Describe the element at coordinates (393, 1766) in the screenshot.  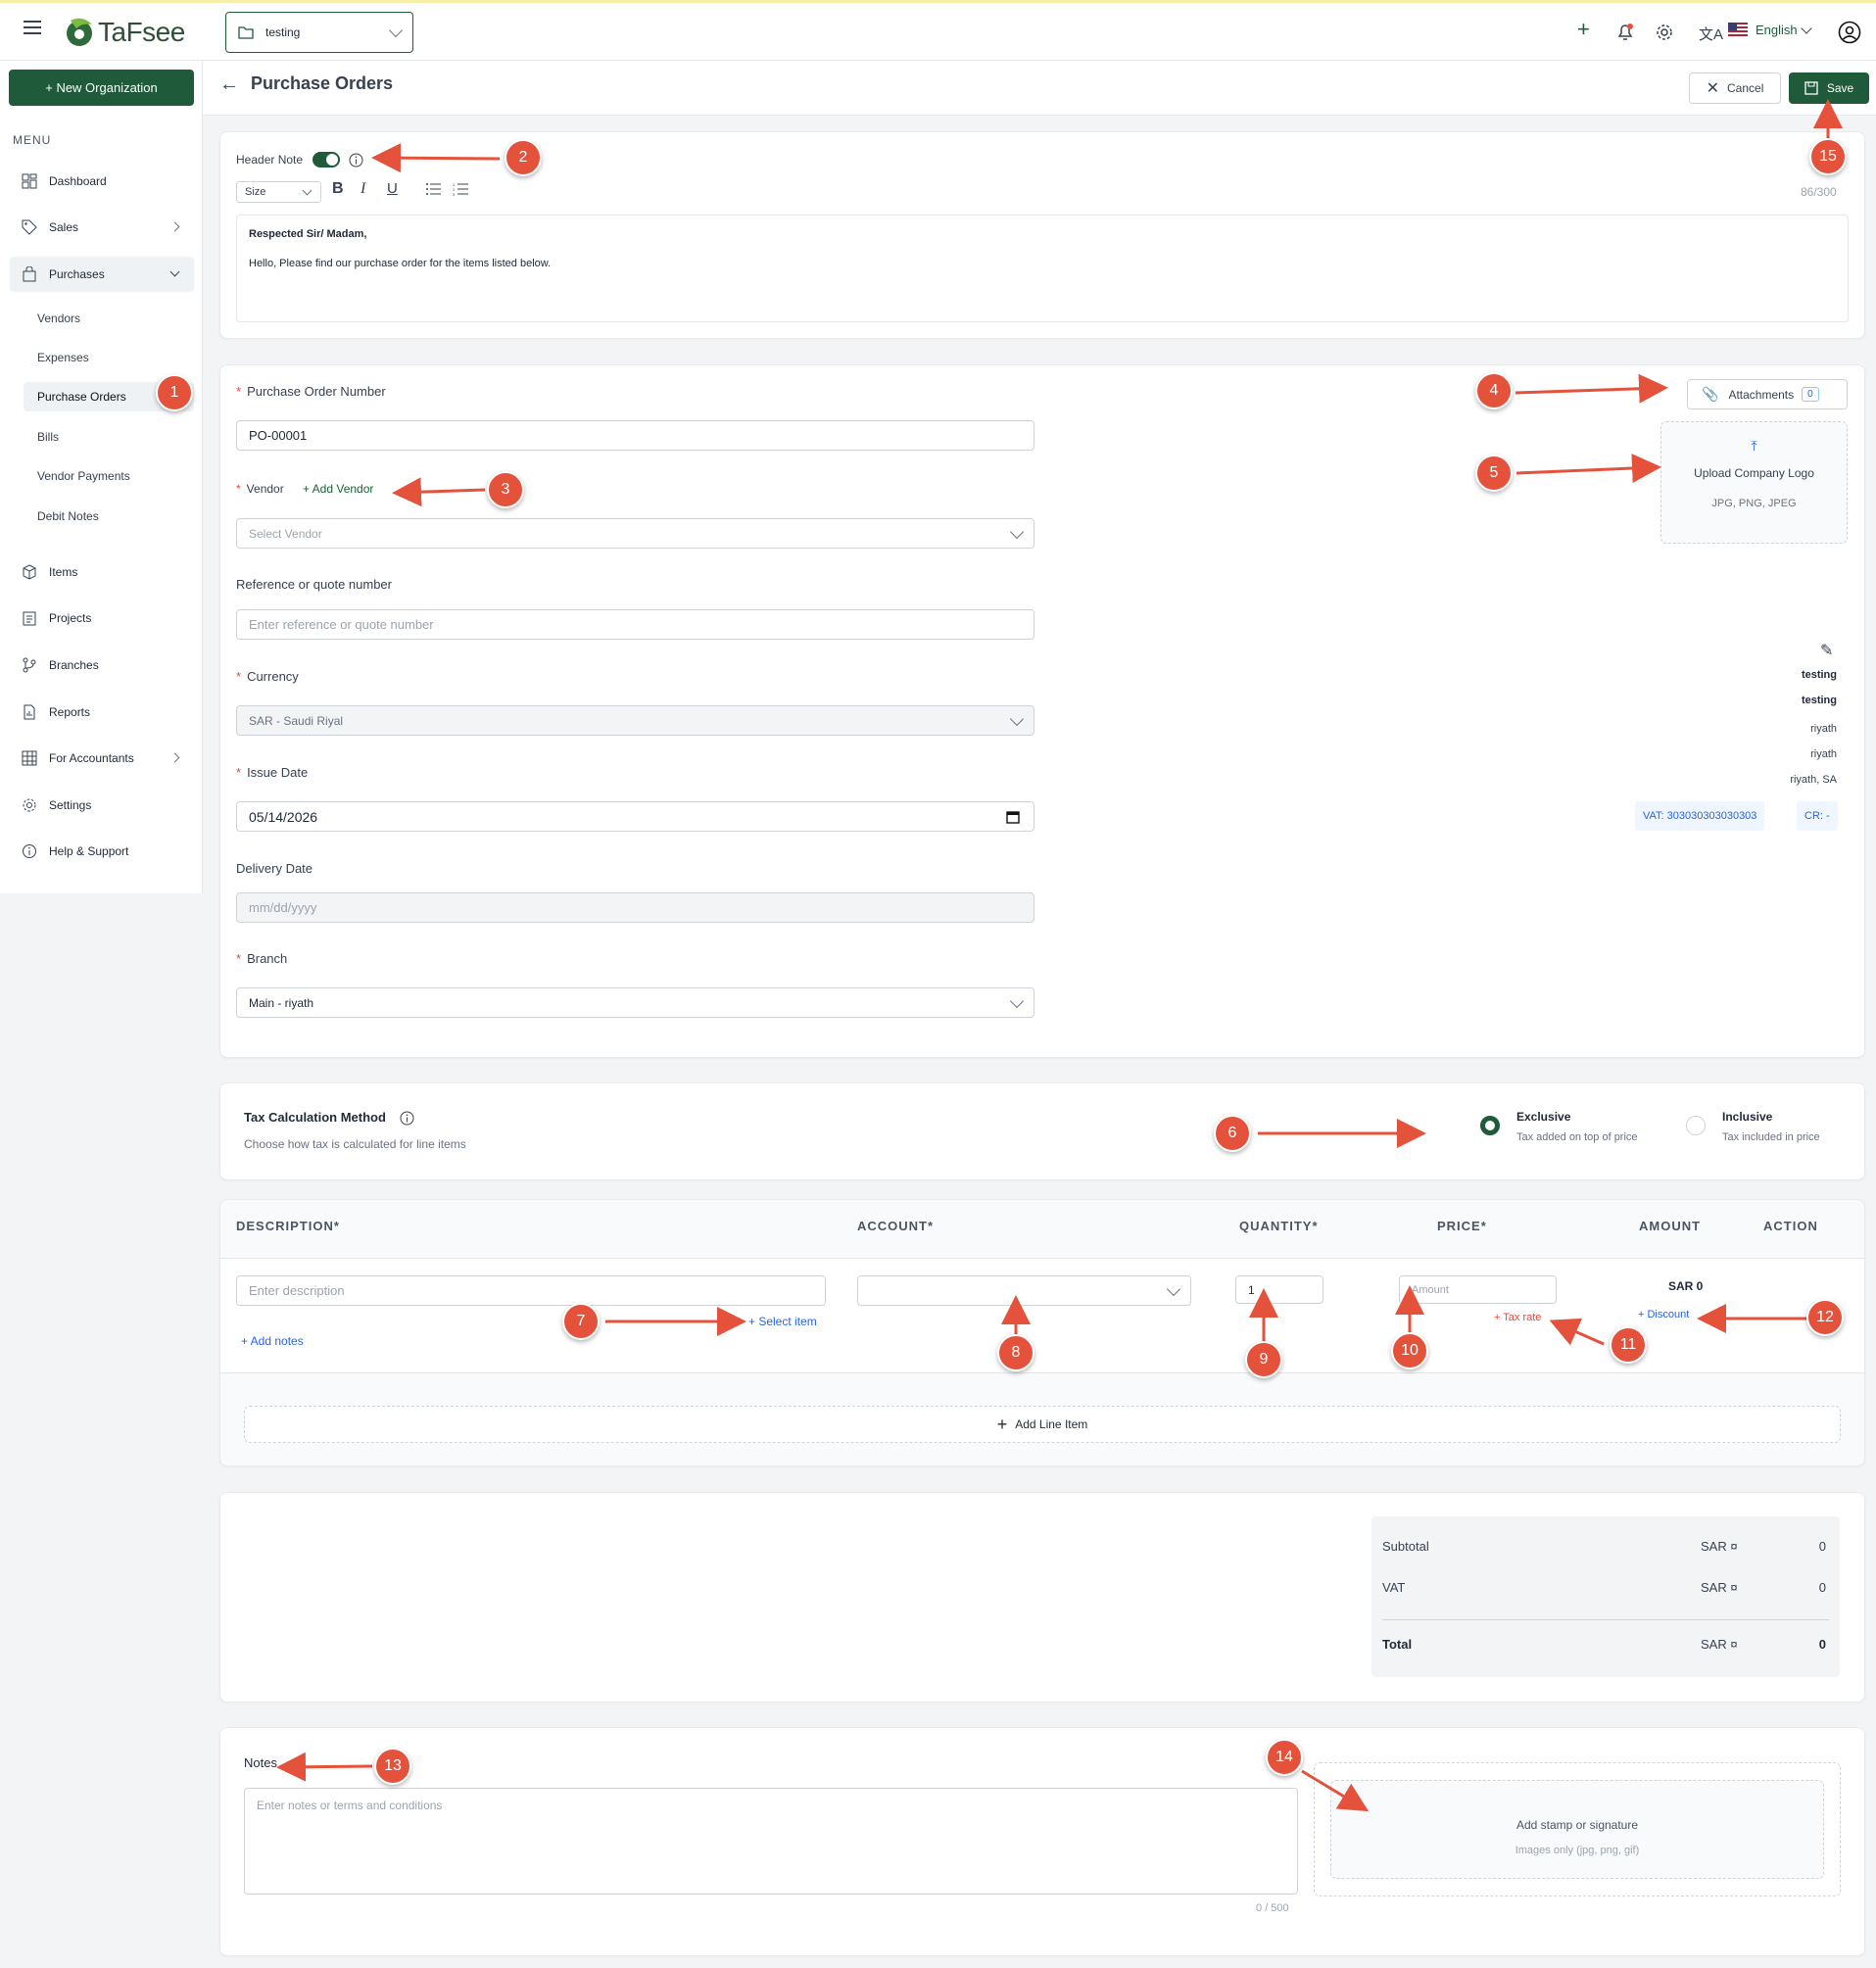
I see `annotation-badge-13: 13` at that location.